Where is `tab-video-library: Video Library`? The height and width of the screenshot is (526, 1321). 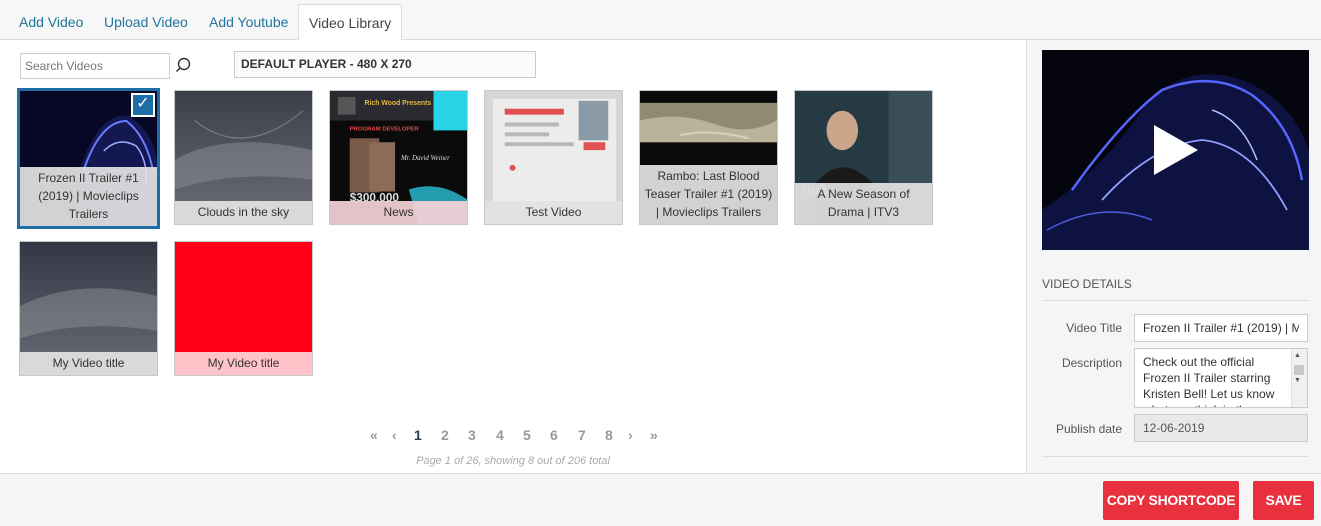
tab-video-library: Video Library is located at coordinates (350, 24).